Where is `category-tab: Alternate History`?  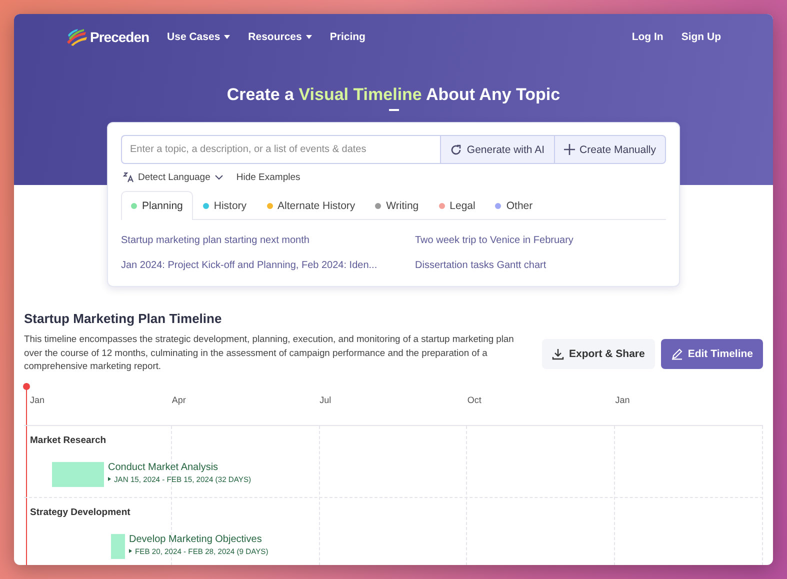
category-tab: Alternate History is located at coordinates (311, 205).